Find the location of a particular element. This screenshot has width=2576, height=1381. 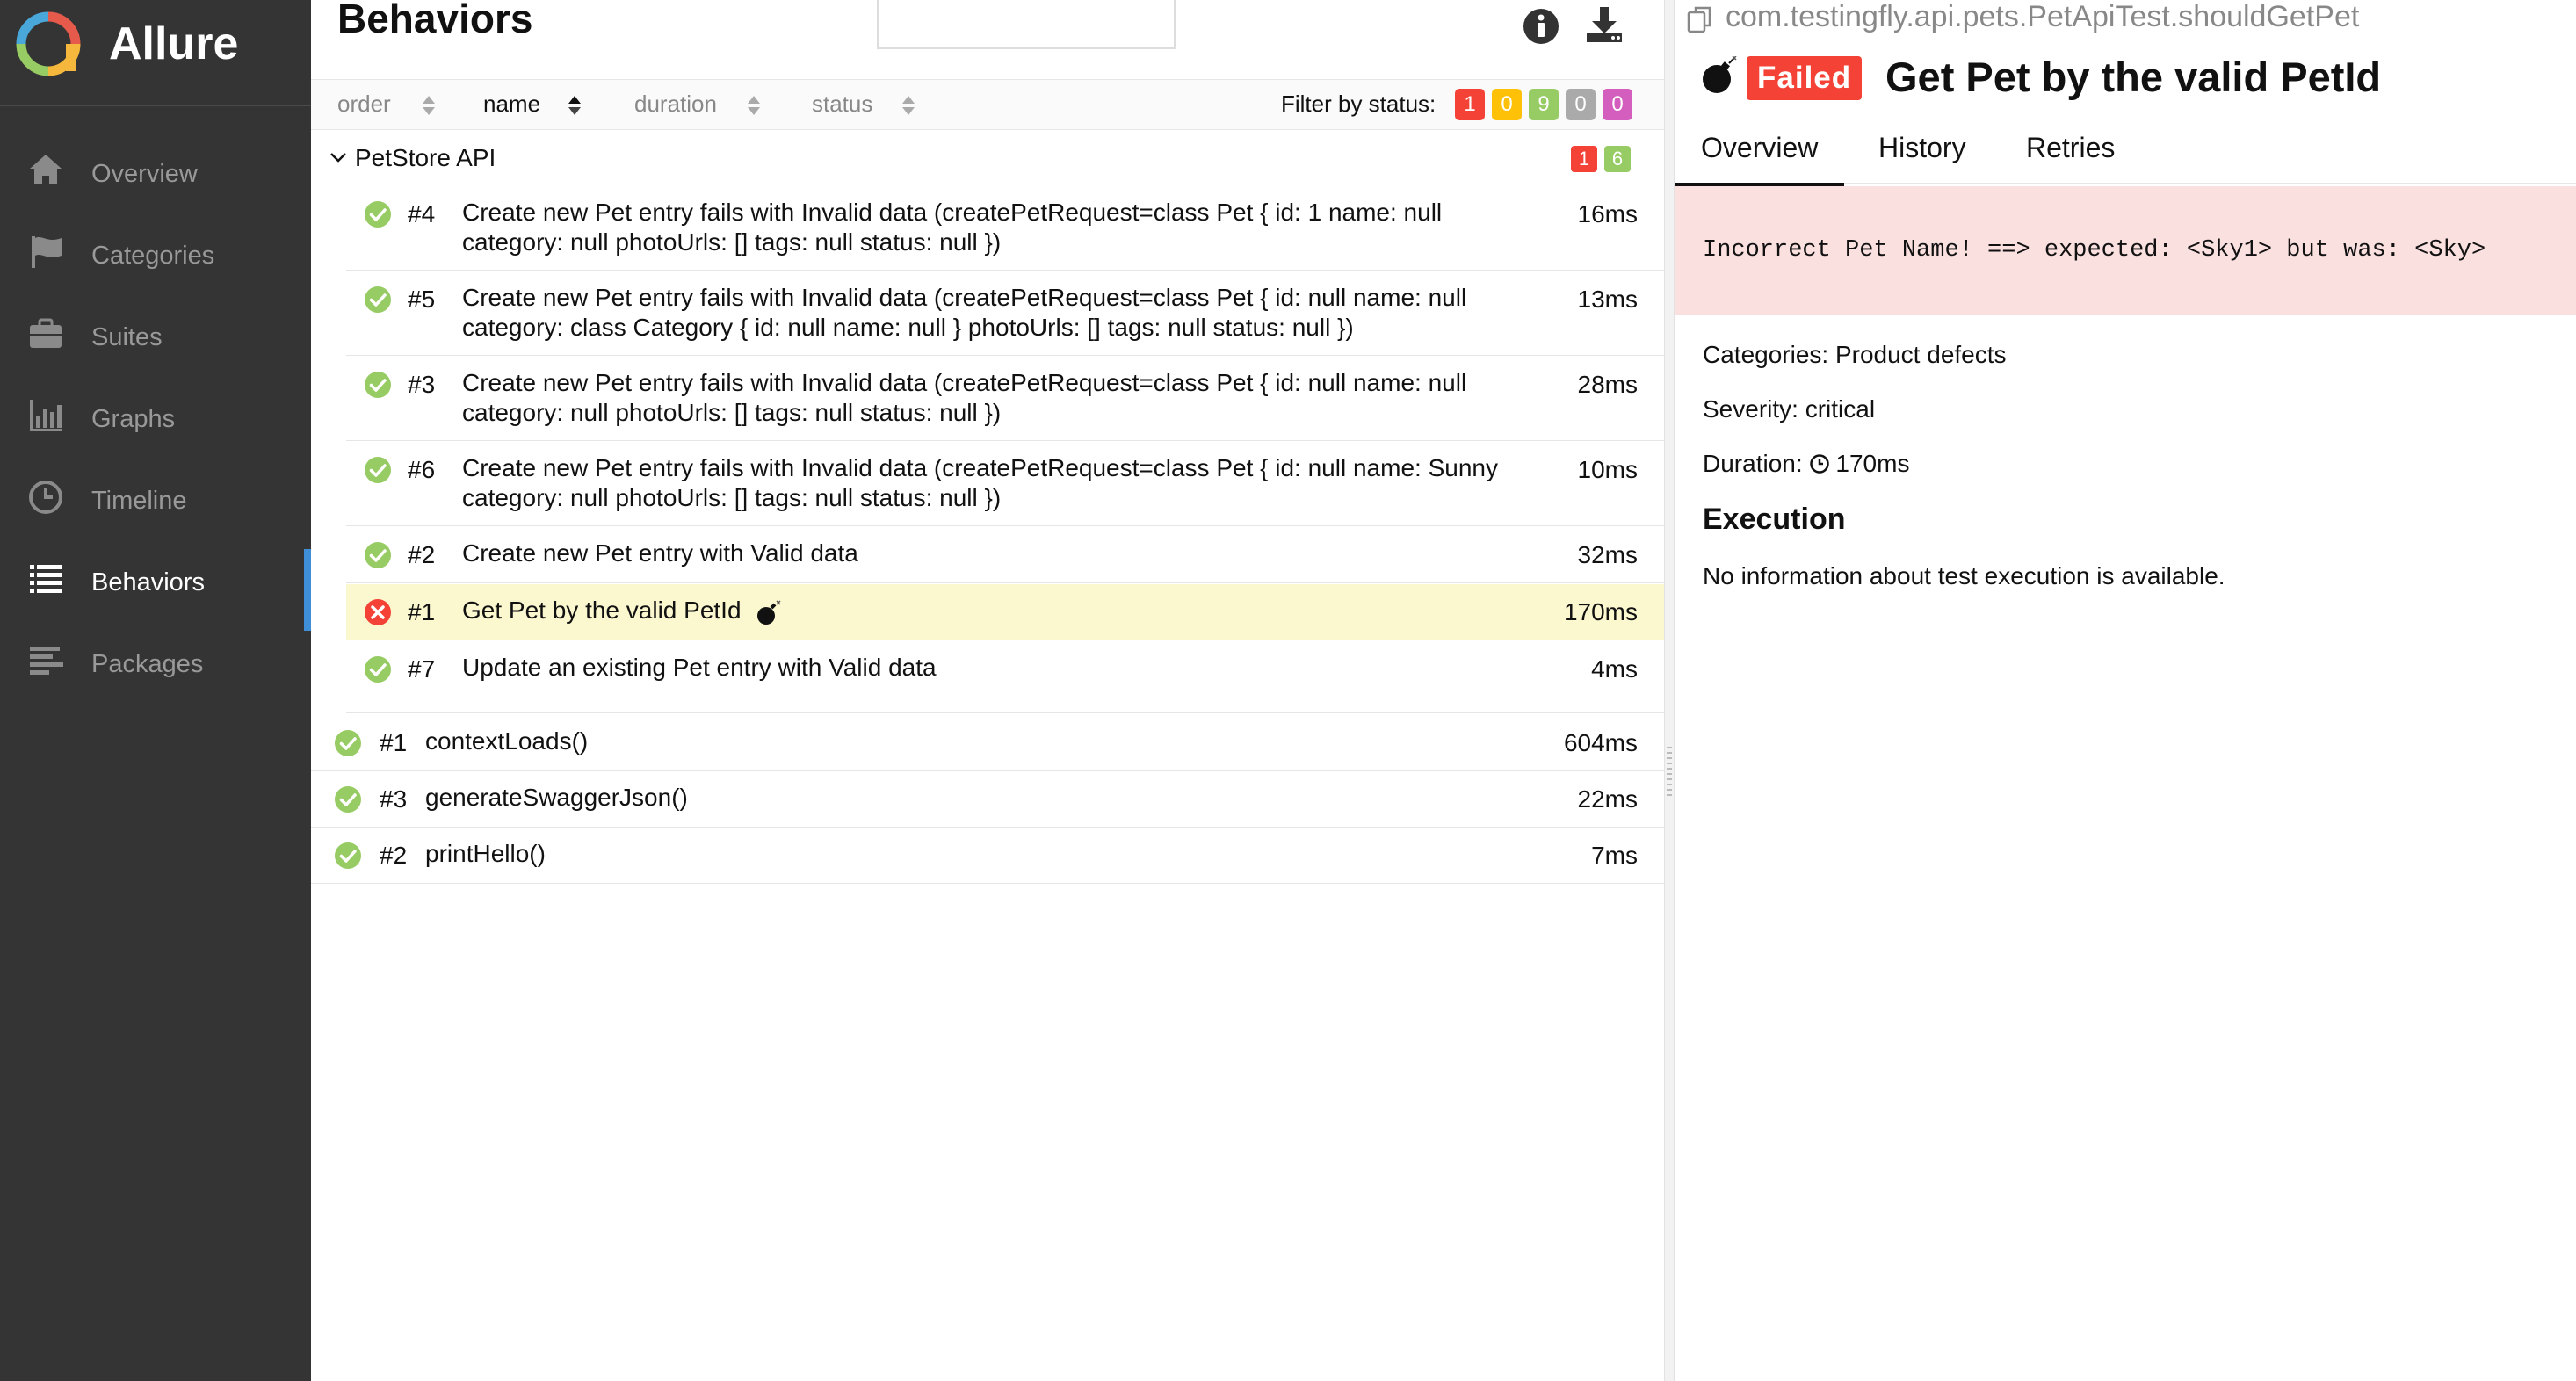

filter-skipped-badge: 0 is located at coordinates (1581, 104).